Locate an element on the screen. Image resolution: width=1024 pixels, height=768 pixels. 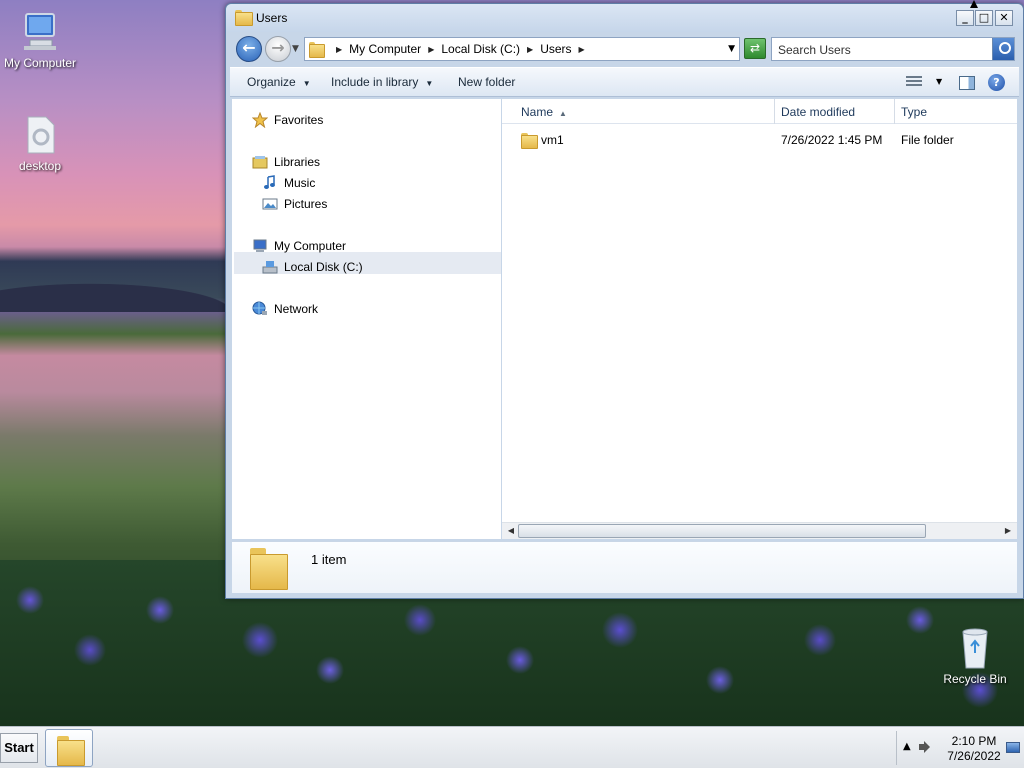
desktop-icon-recycle-bin: Recycle Bin is located at coordinates (975, 656).